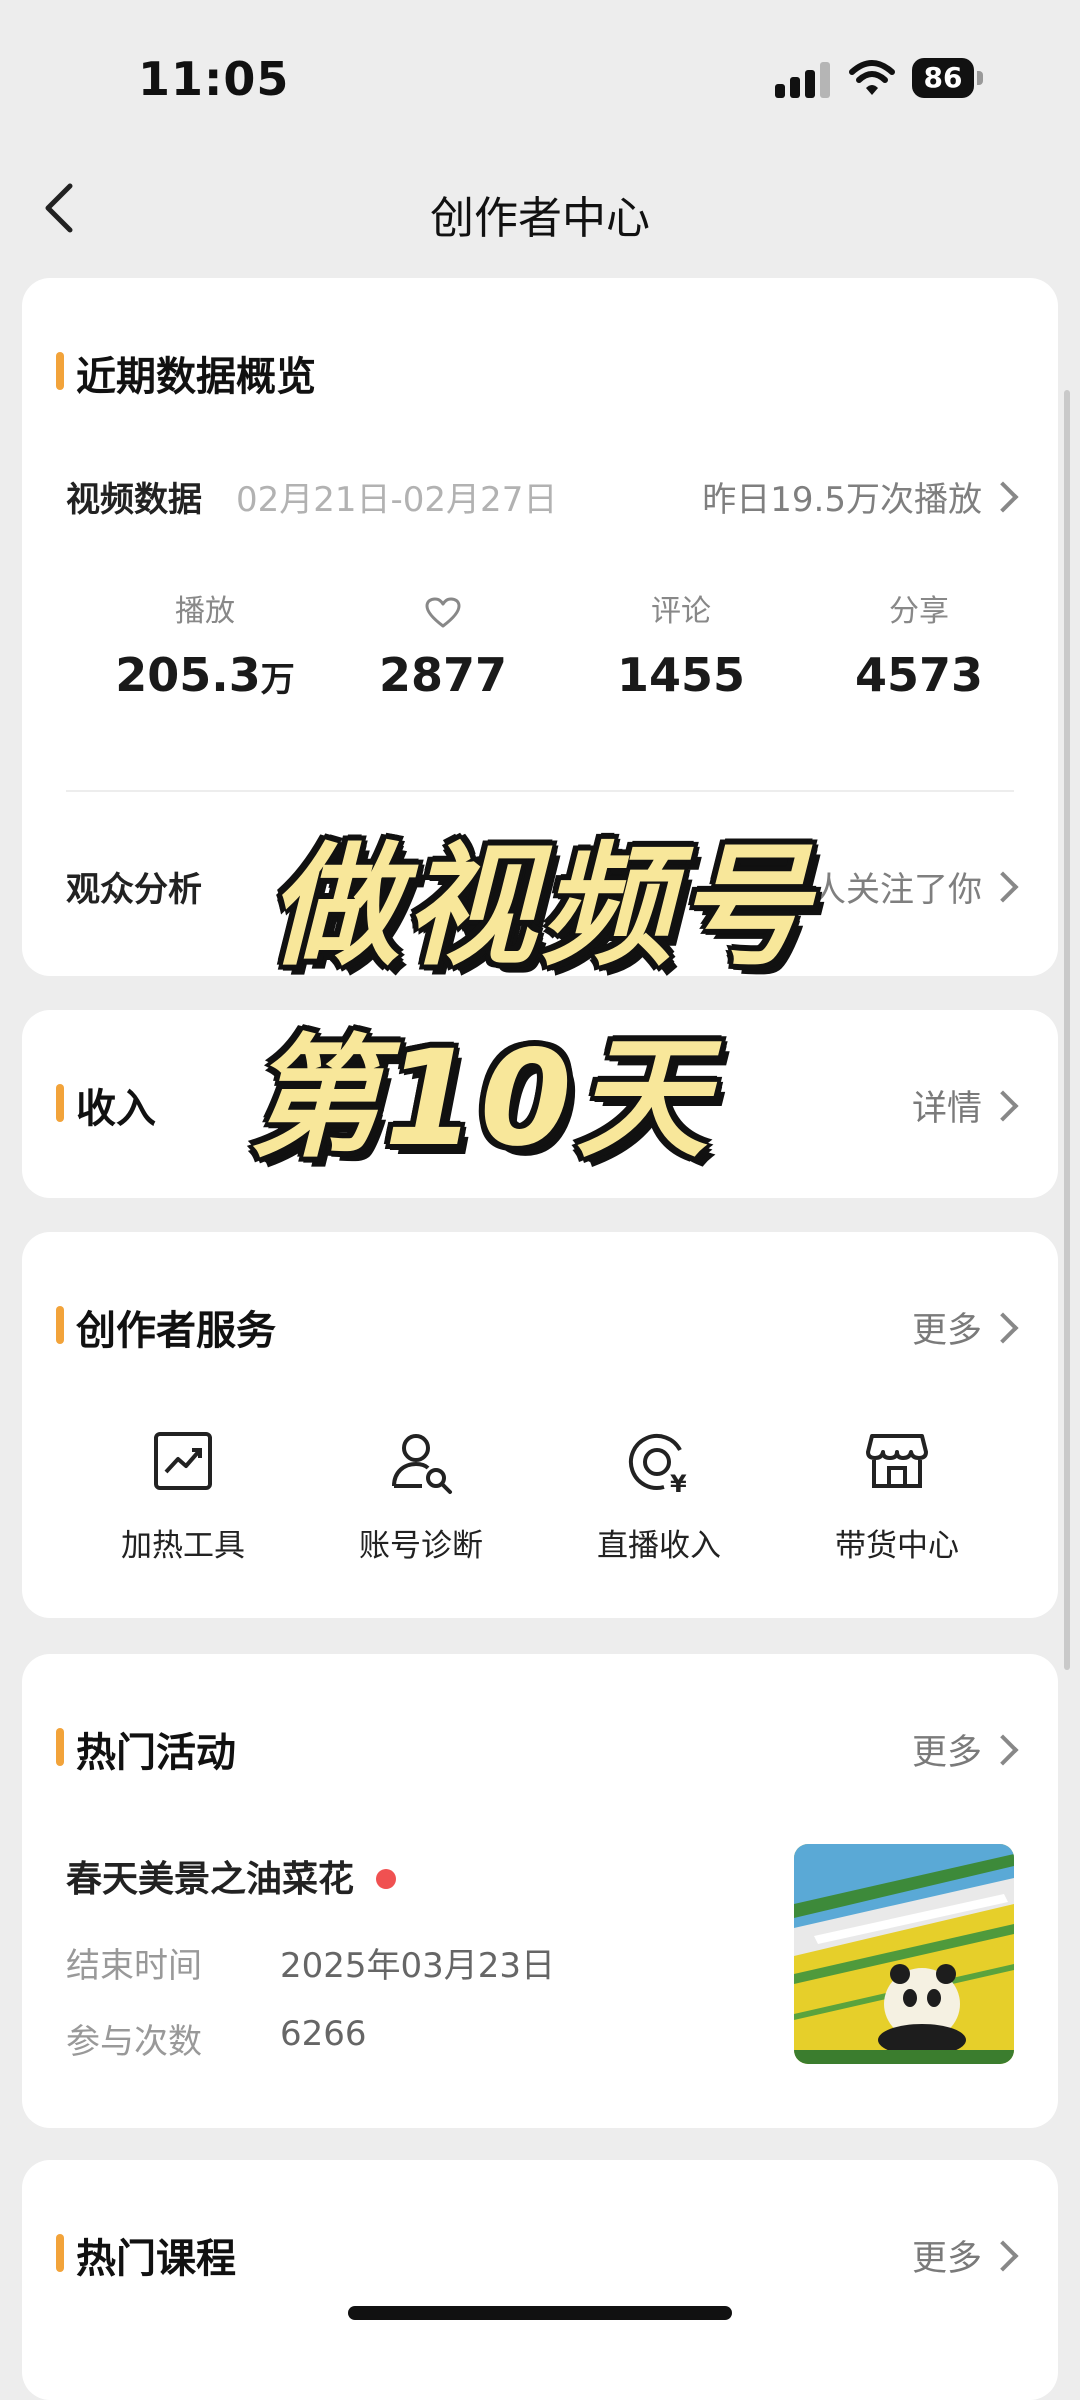 The height and width of the screenshot is (2400, 1080). I want to click on cellular-signal-icon, so click(802, 80).